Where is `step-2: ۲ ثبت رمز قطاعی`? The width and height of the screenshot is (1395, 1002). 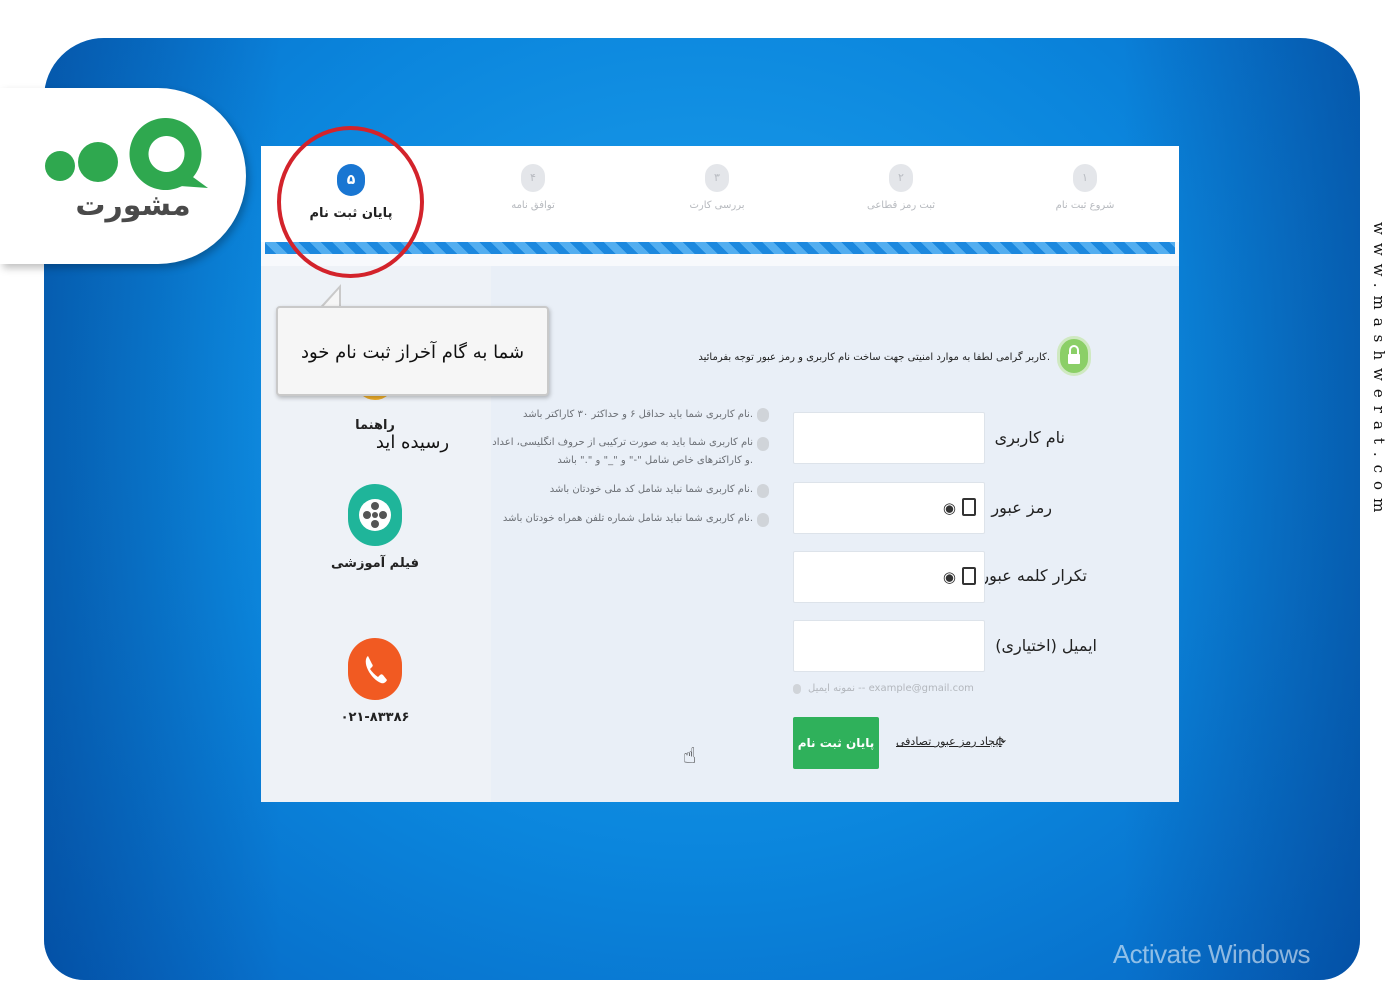 step-2: ۲ ثبت رمز قطاعی is located at coordinates (901, 187).